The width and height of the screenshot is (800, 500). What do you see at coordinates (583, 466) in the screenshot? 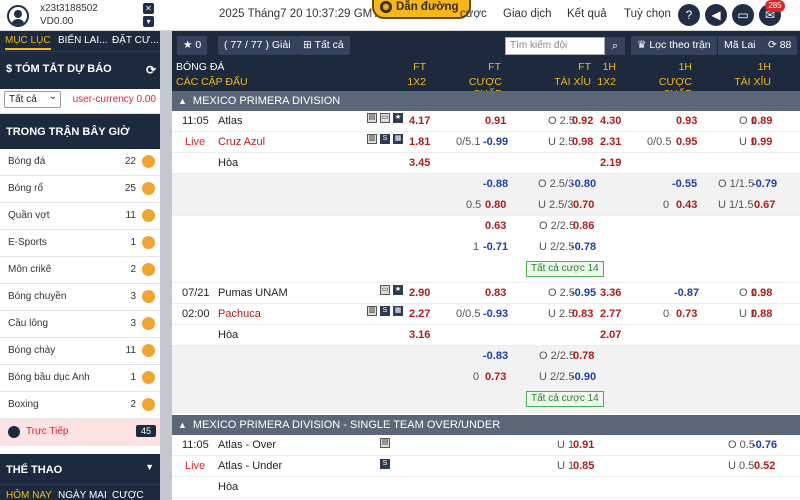
I see `odds-ou-under: 0.85` at bounding box center [583, 466].